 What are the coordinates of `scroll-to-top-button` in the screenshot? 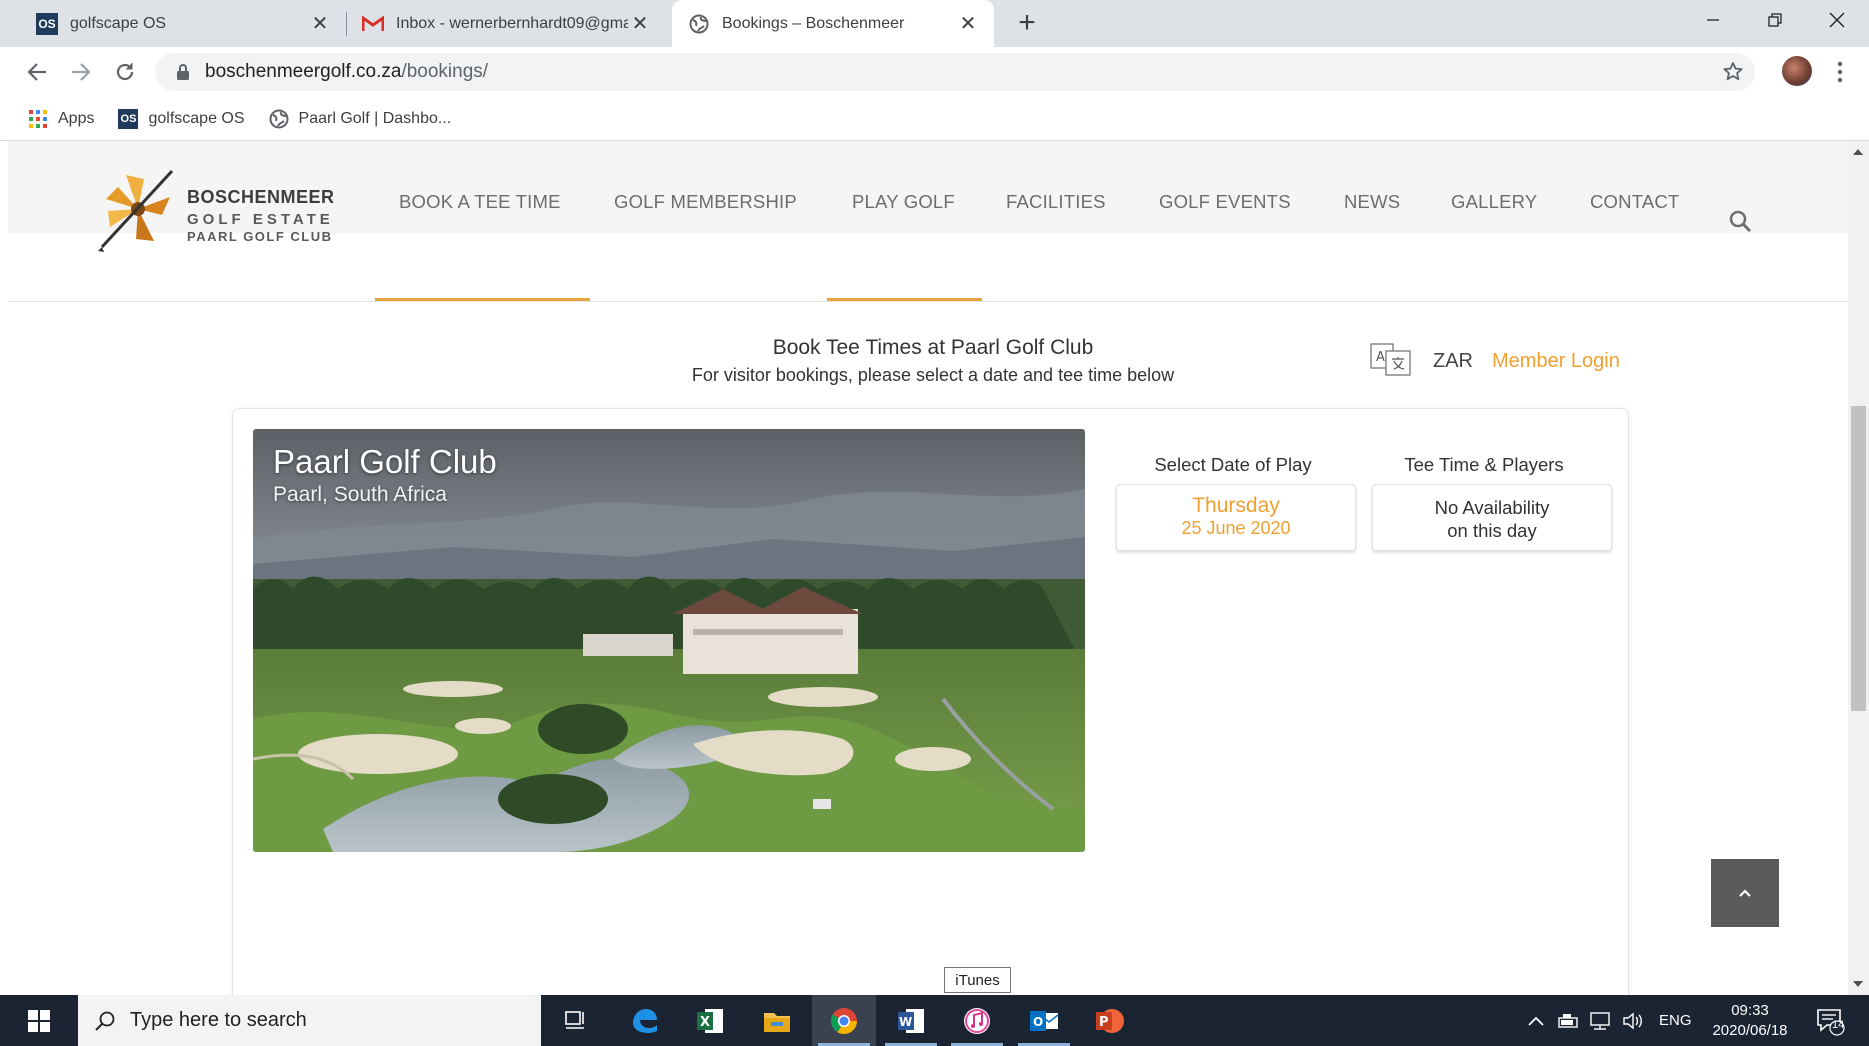 It's located at (1745, 893).